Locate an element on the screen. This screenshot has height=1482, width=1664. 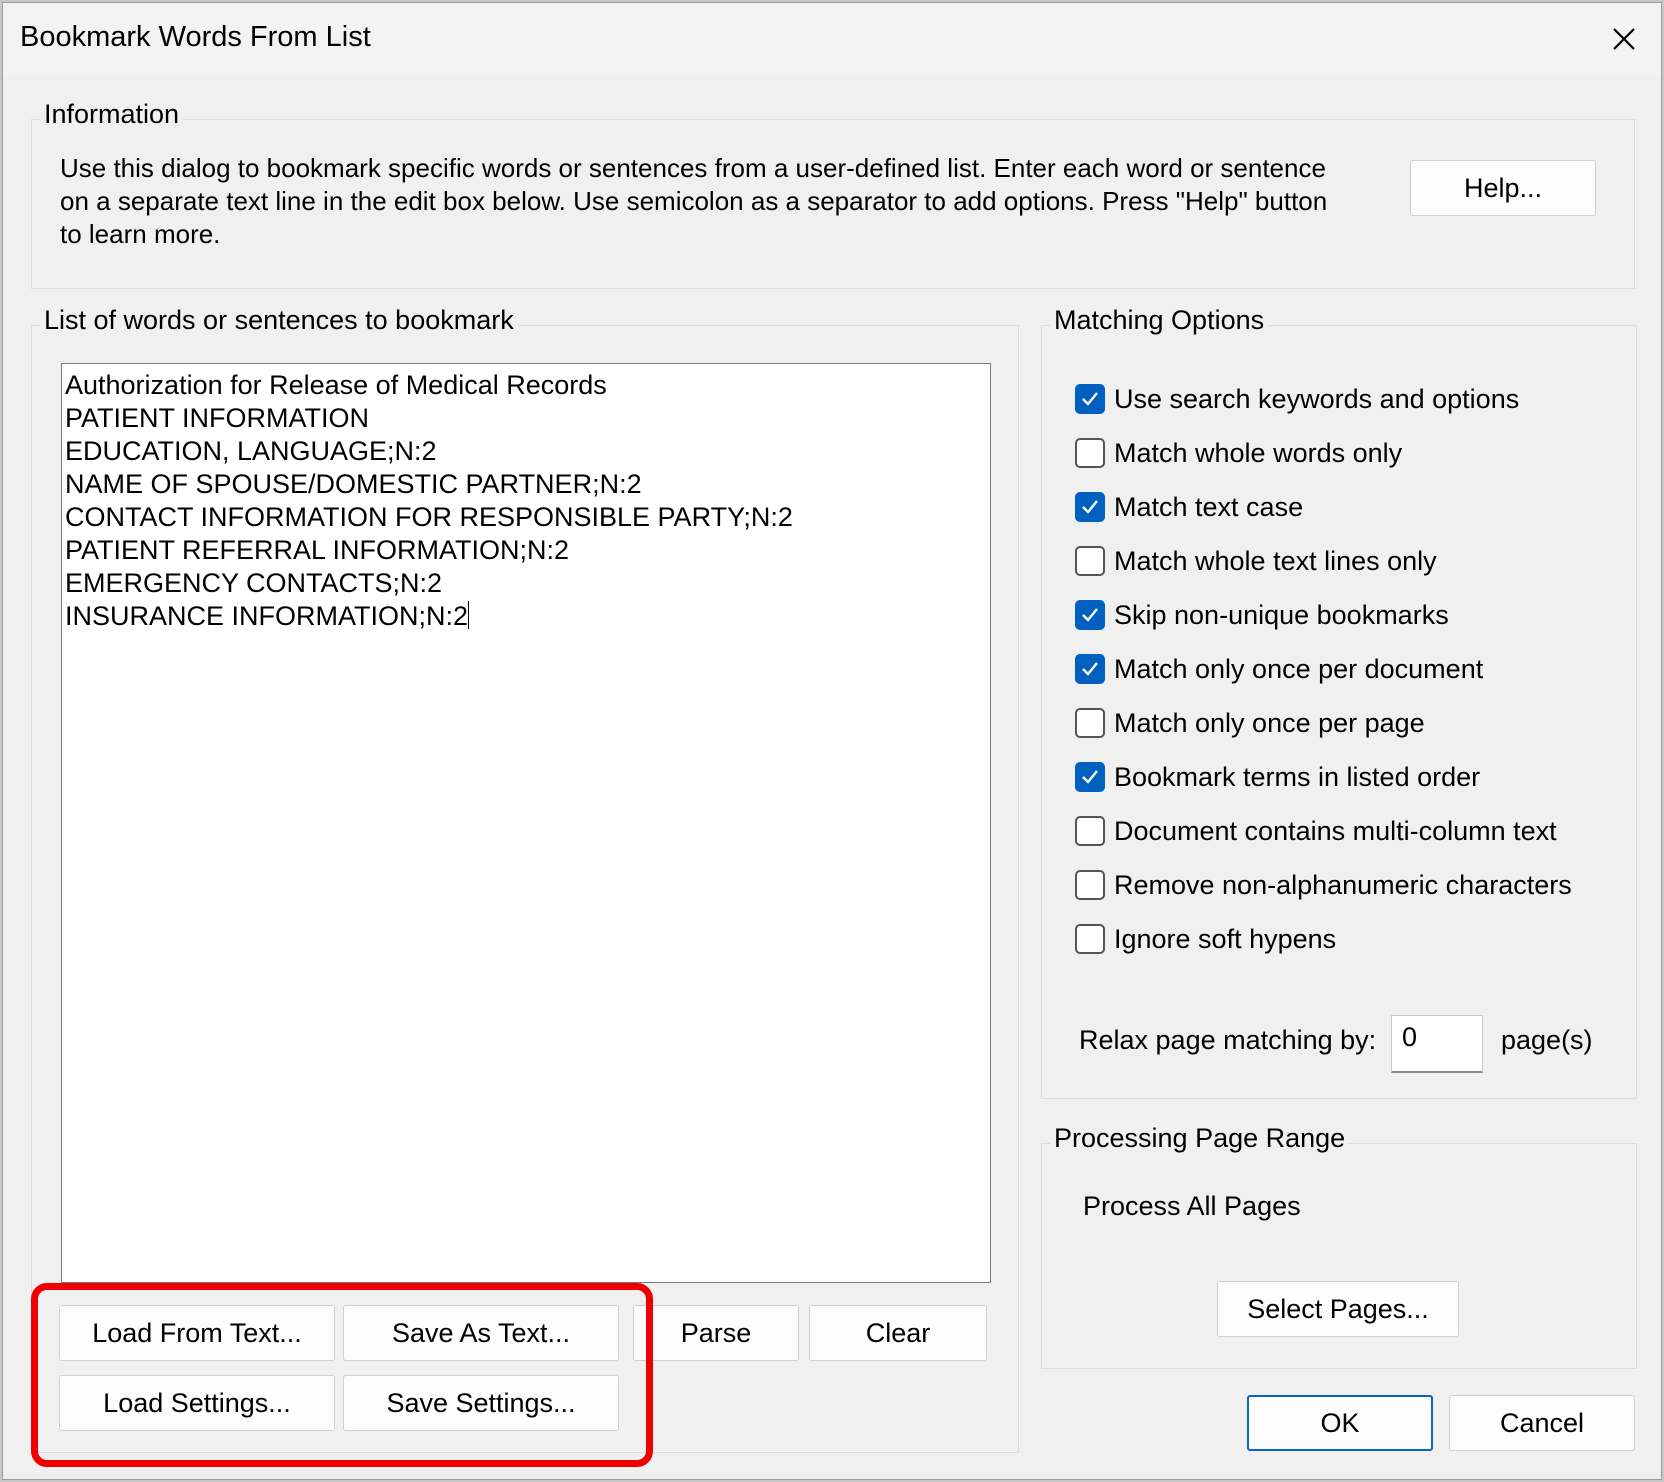
option-listed-order: Bookmark terms in listed order is located at coordinates (1277, 777).